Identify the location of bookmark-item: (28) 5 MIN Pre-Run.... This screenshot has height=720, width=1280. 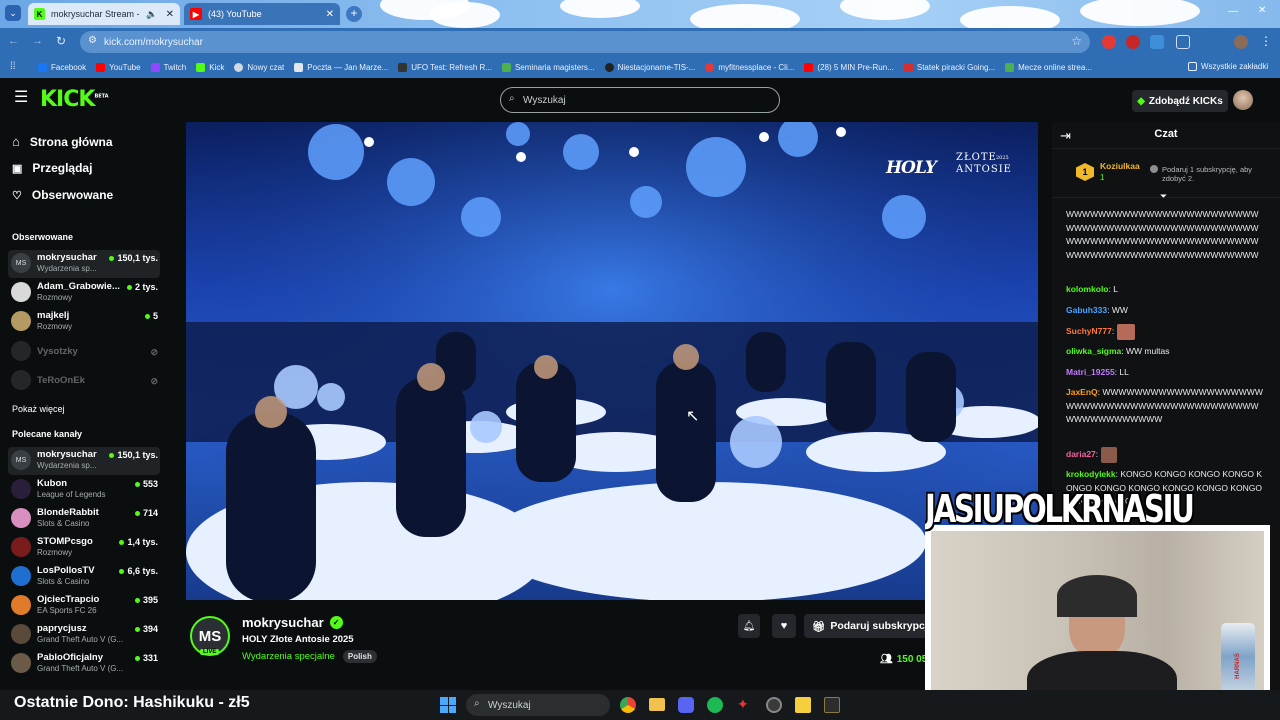
(849, 67).